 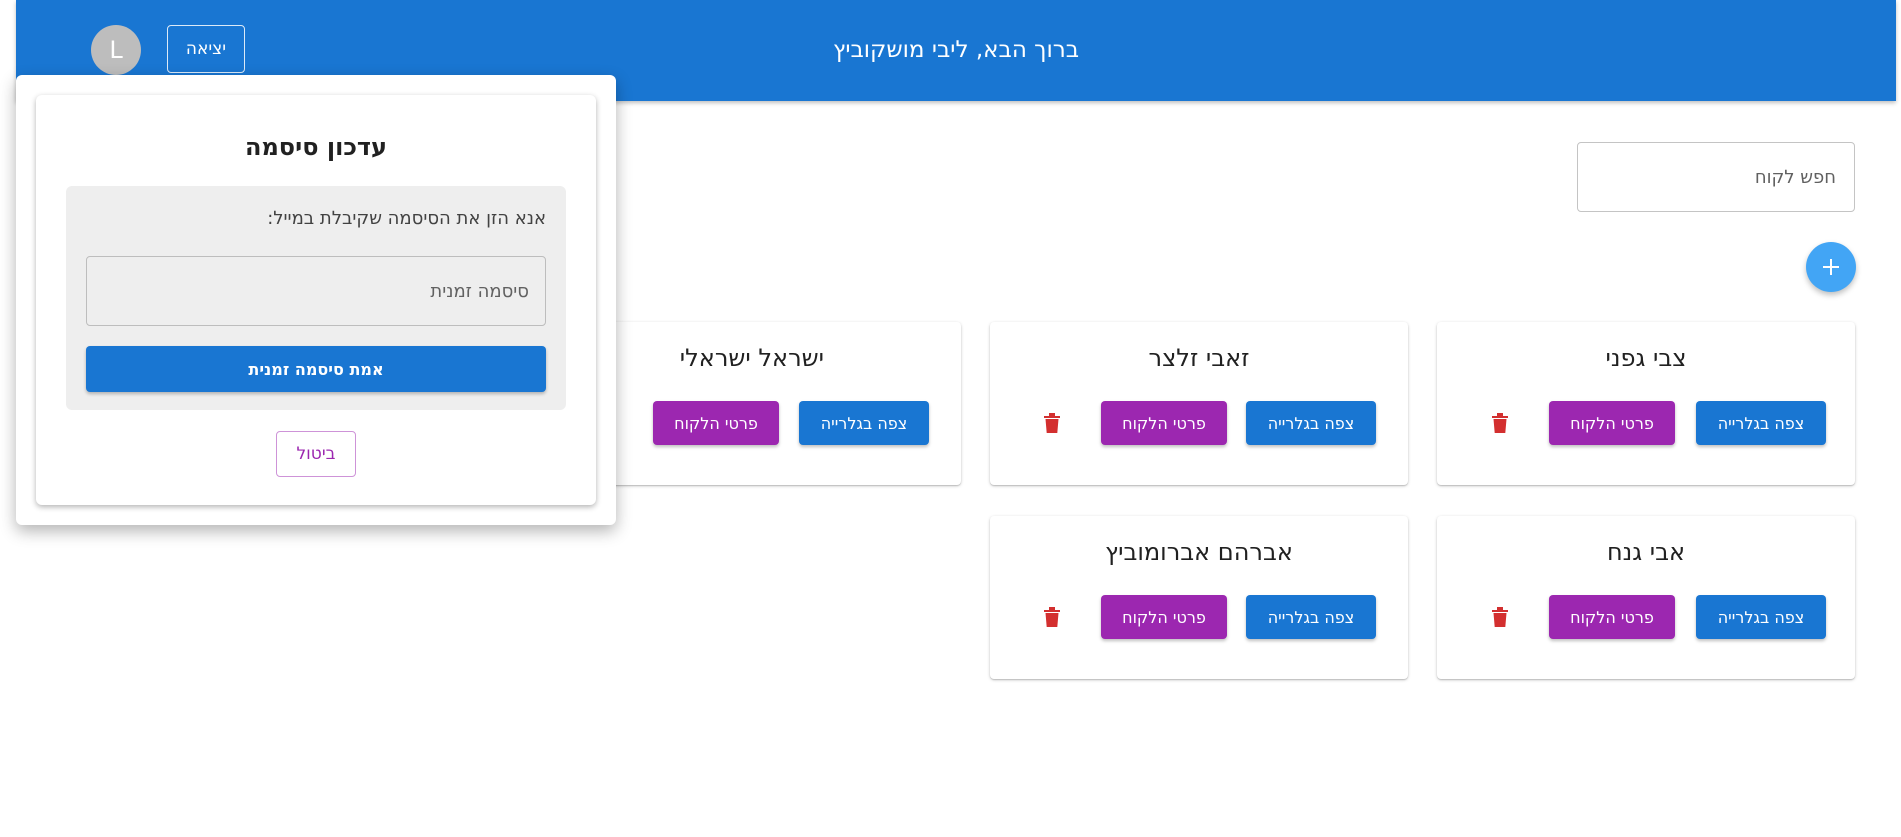 I want to click on customer-card: זאבי זלצר צפה בגלרייה פרטי הלקוח, so click(x=1199, y=403).